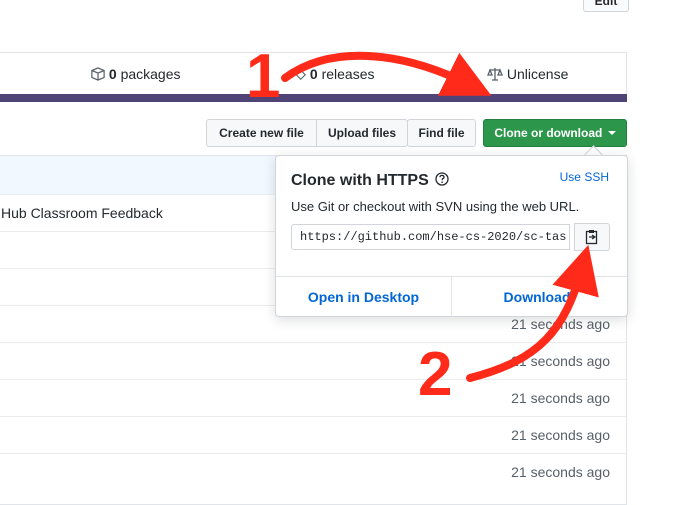  I want to click on annotation-step-2: 2, so click(435, 374).